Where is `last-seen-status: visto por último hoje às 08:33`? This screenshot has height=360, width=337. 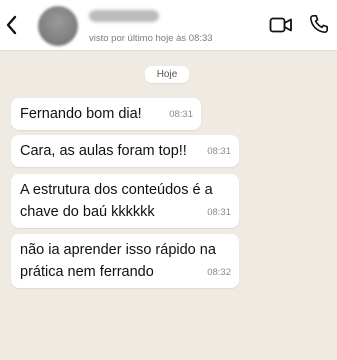 last-seen-status: visto por último hoje às 08:33 is located at coordinates (151, 38).